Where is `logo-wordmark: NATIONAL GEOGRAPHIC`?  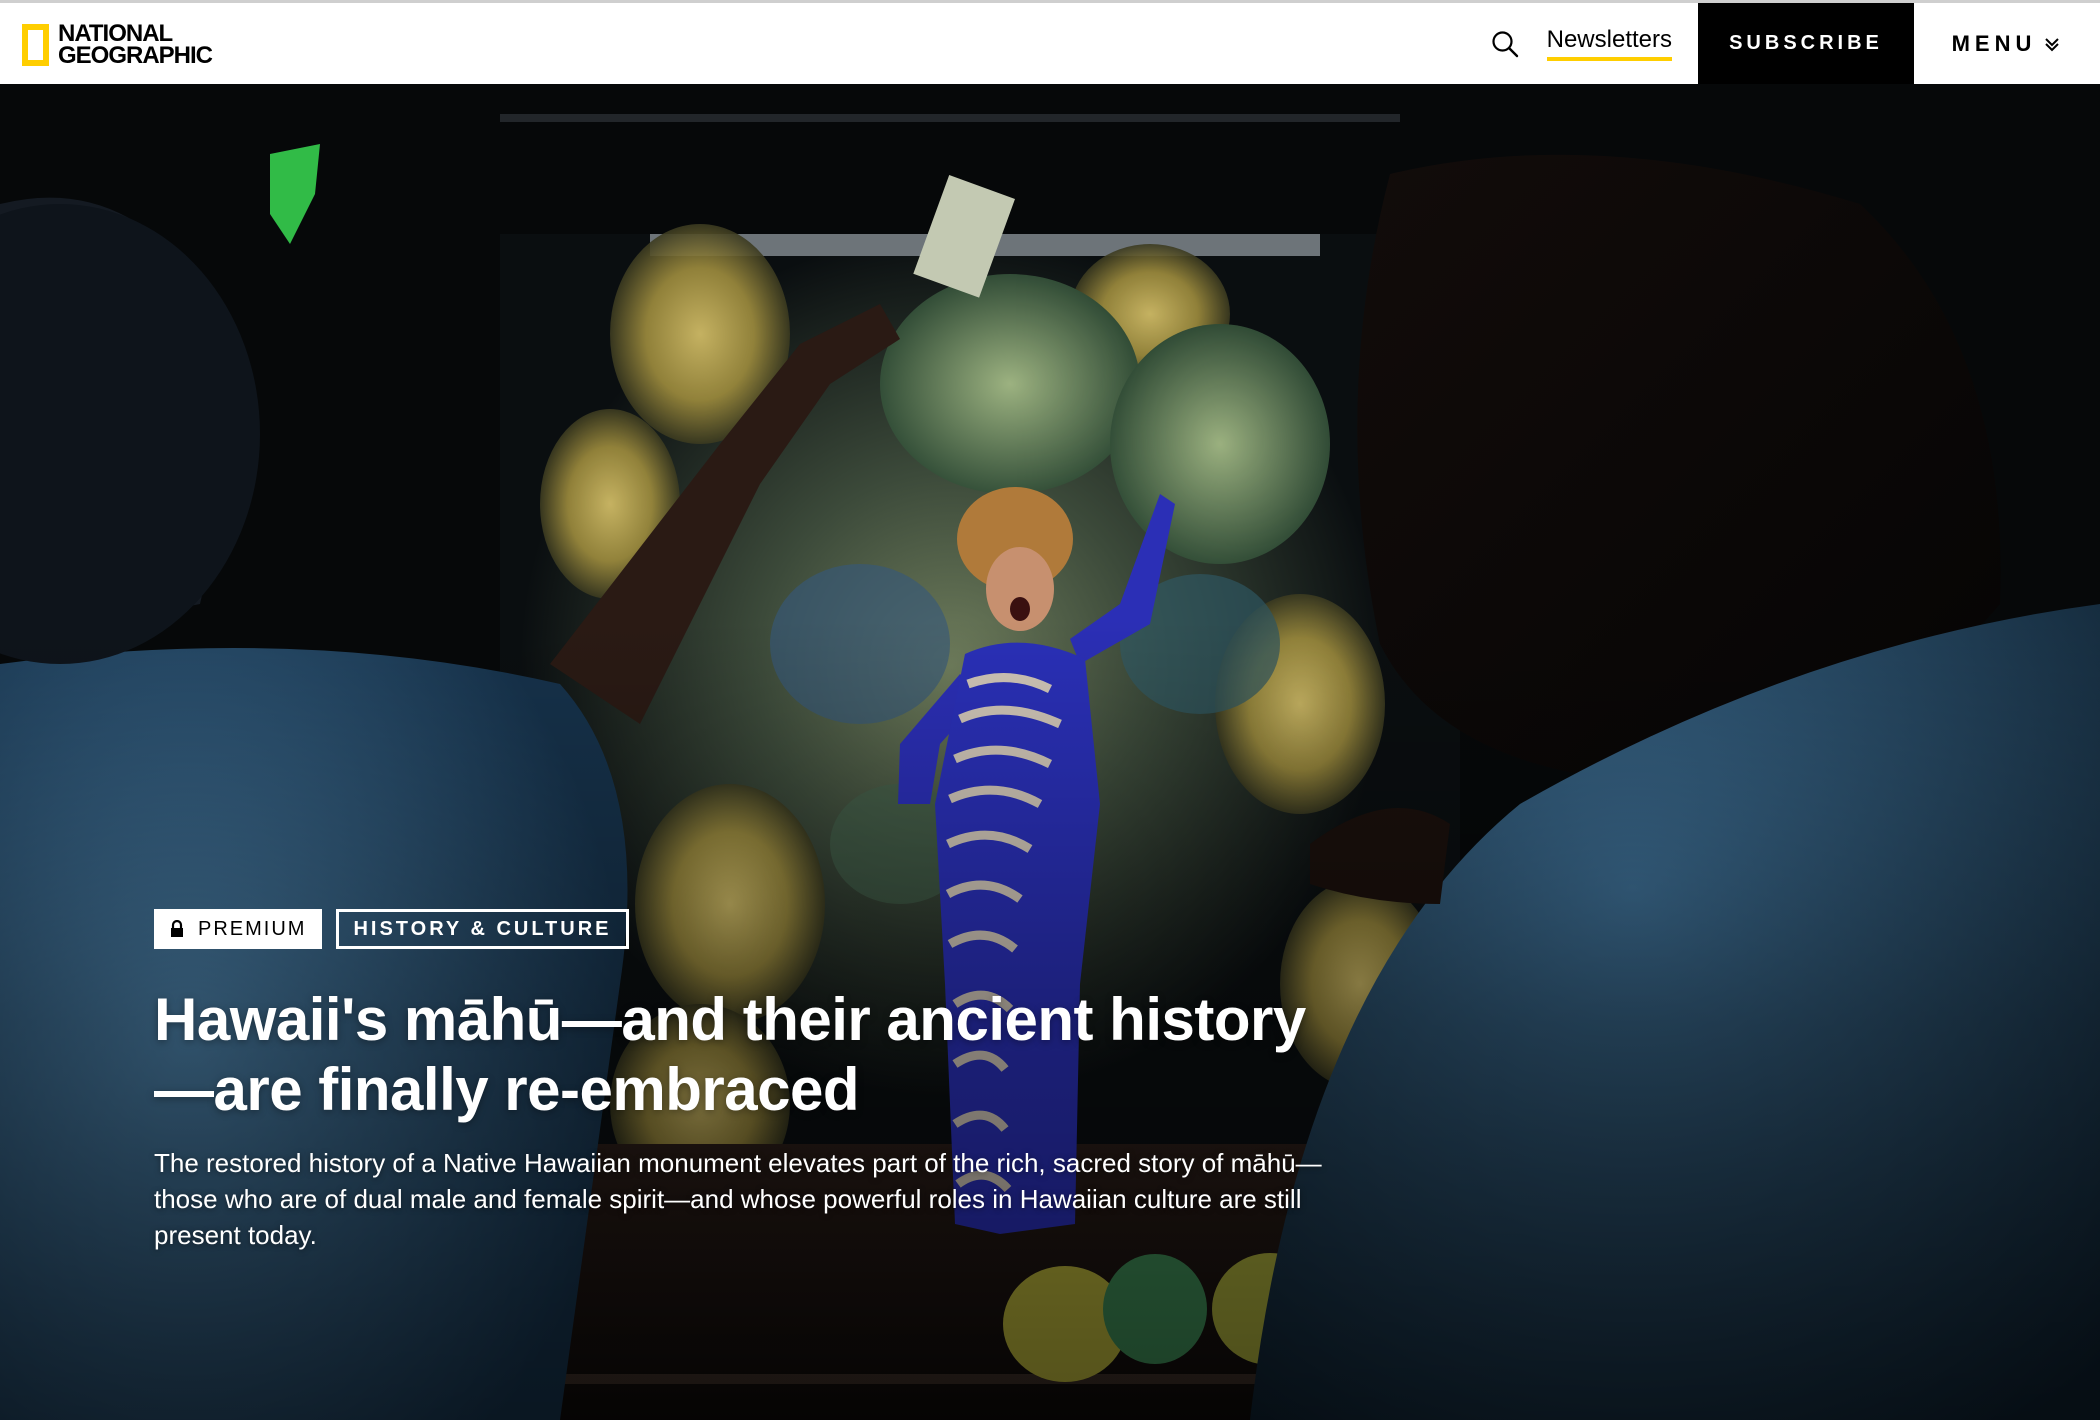 logo-wordmark: NATIONAL GEOGRAPHIC is located at coordinates (135, 45).